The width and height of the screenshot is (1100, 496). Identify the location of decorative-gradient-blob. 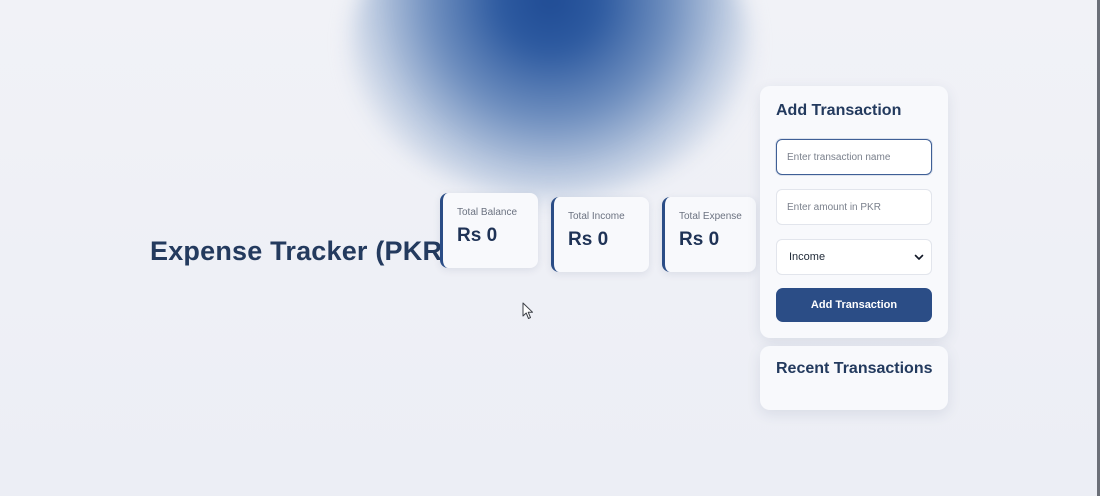
(550, 100).